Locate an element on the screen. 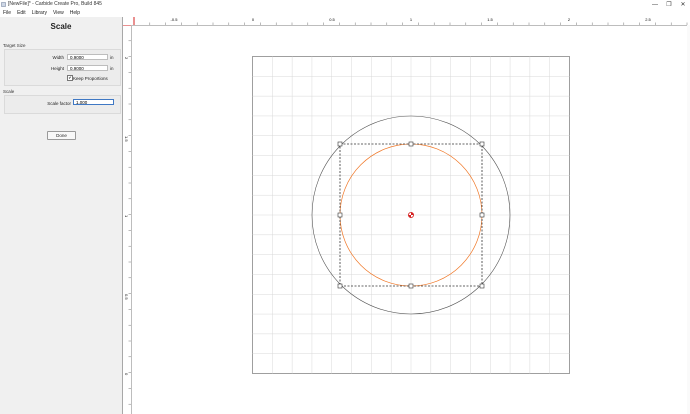 The height and width of the screenshot is (414, 690). left-ruler-ticks: 2 1.5 1 0.5 0 is located at coordinates (127, 215).